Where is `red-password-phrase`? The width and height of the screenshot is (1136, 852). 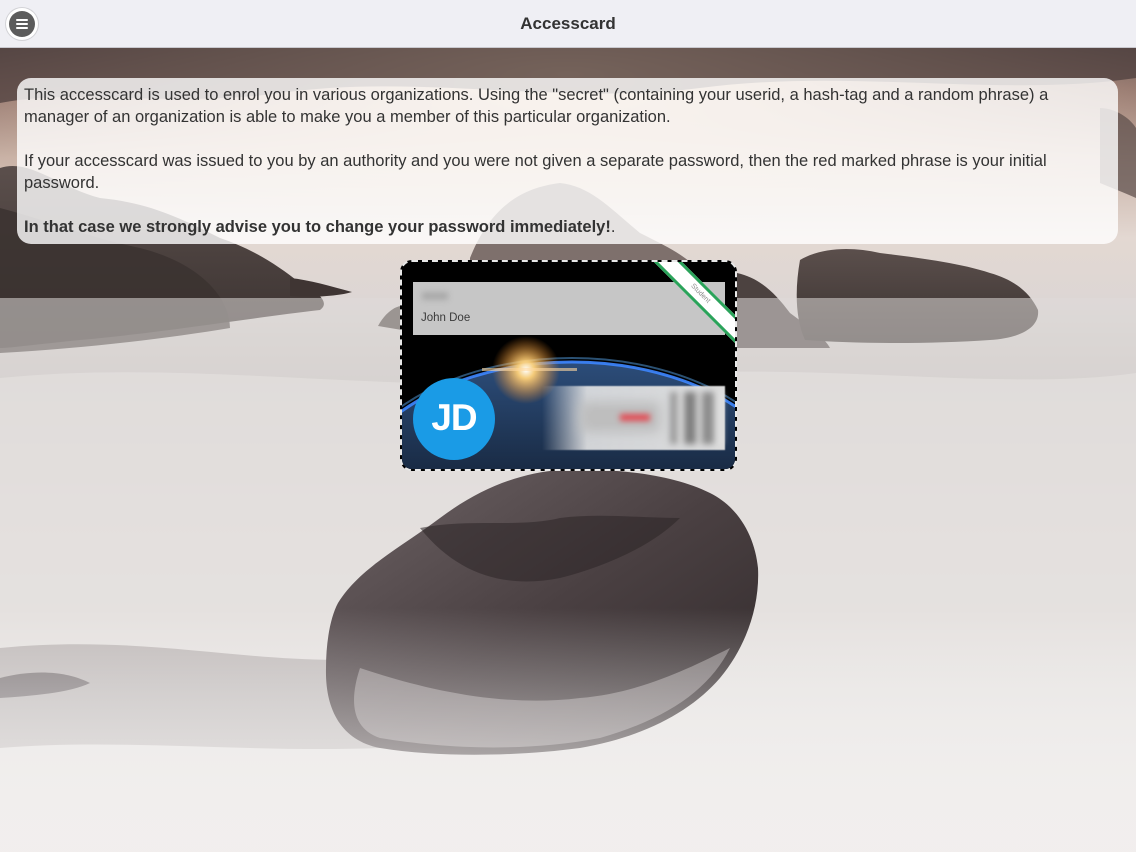
red-password-phrase is located at coordinates (635, 417).